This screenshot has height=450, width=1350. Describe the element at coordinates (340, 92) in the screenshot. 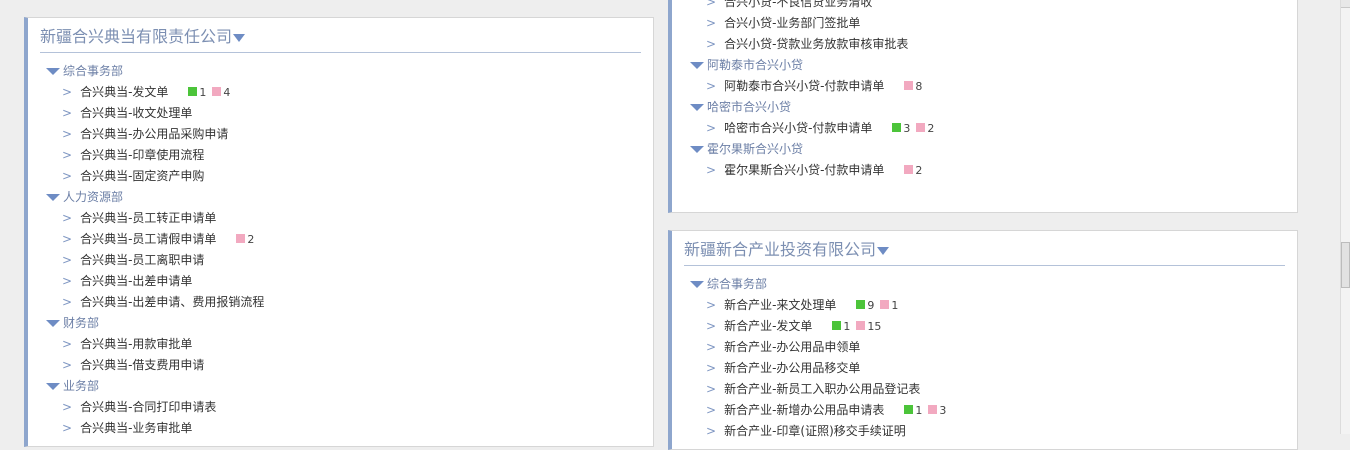

I see `workflow-item: > 合兴典当-发文单 1 4` at that location.